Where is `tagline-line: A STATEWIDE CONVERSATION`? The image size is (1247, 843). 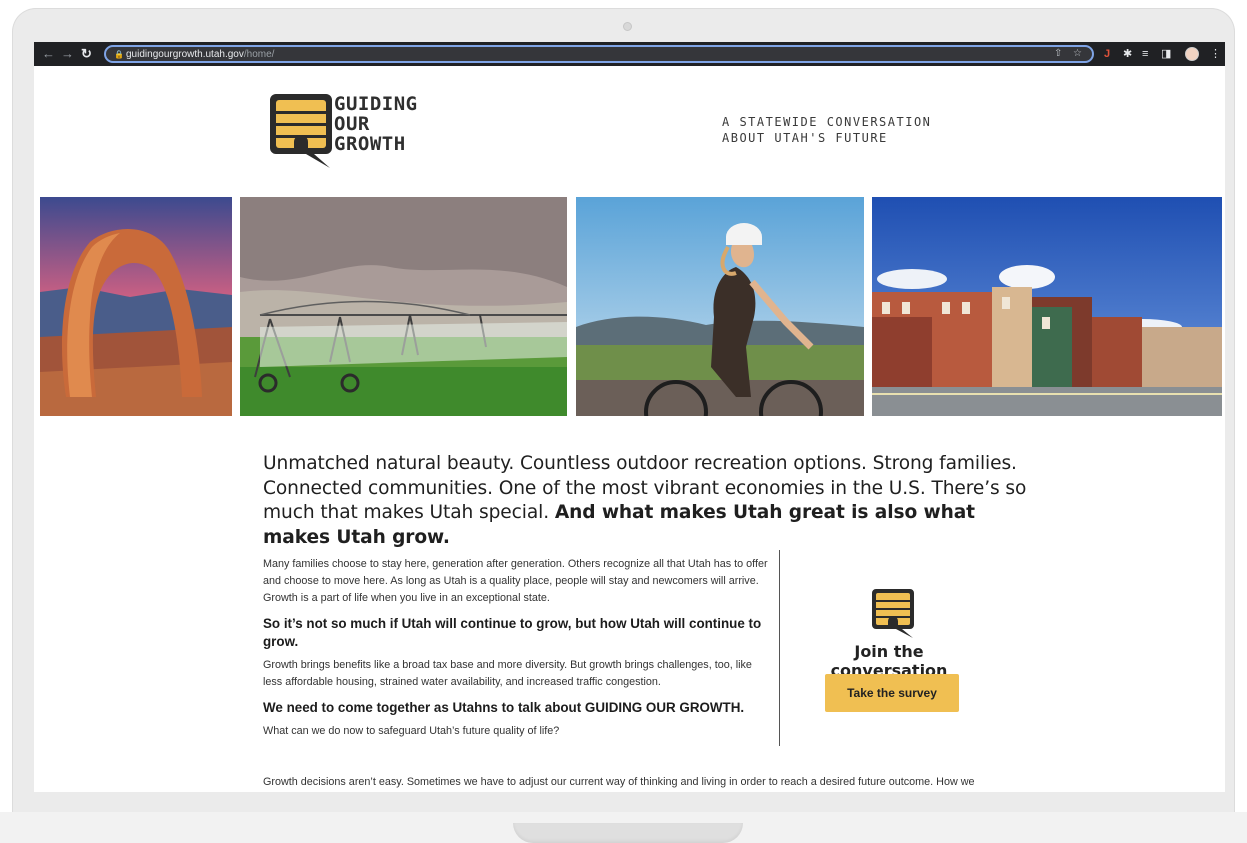 tagline-line: A STATEWIDE CONVERSATION is located at coordinates (827, 122).